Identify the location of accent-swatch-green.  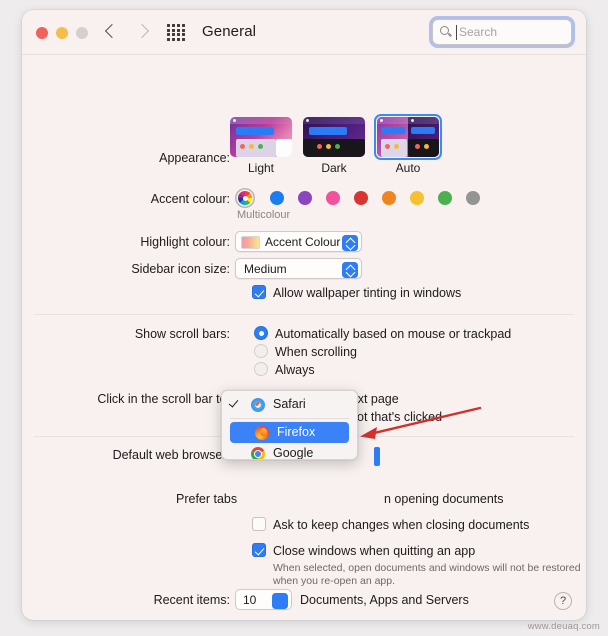
(445, 198).